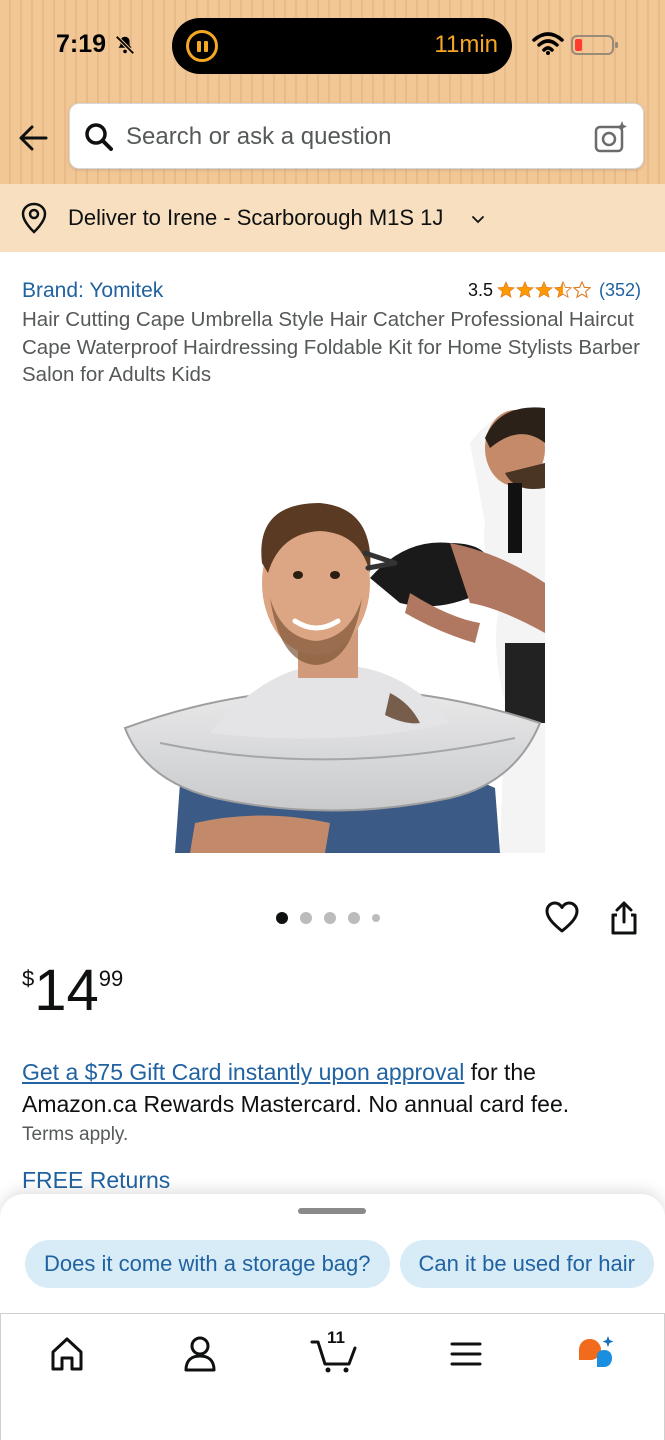  What do you see at coordinates (594, 45) in the screenshot?
I see `battery-low-icon` at bounding box center [594, 45].